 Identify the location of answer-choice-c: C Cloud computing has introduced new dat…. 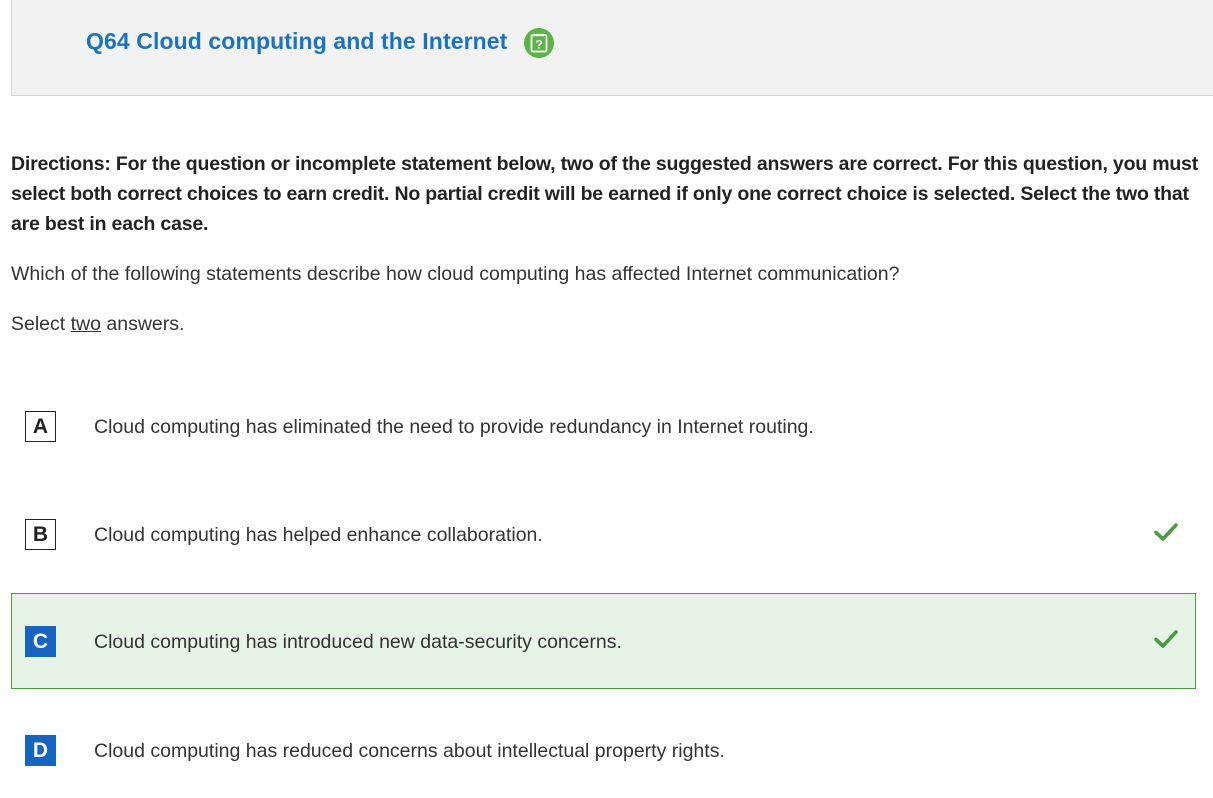
(603, 641).